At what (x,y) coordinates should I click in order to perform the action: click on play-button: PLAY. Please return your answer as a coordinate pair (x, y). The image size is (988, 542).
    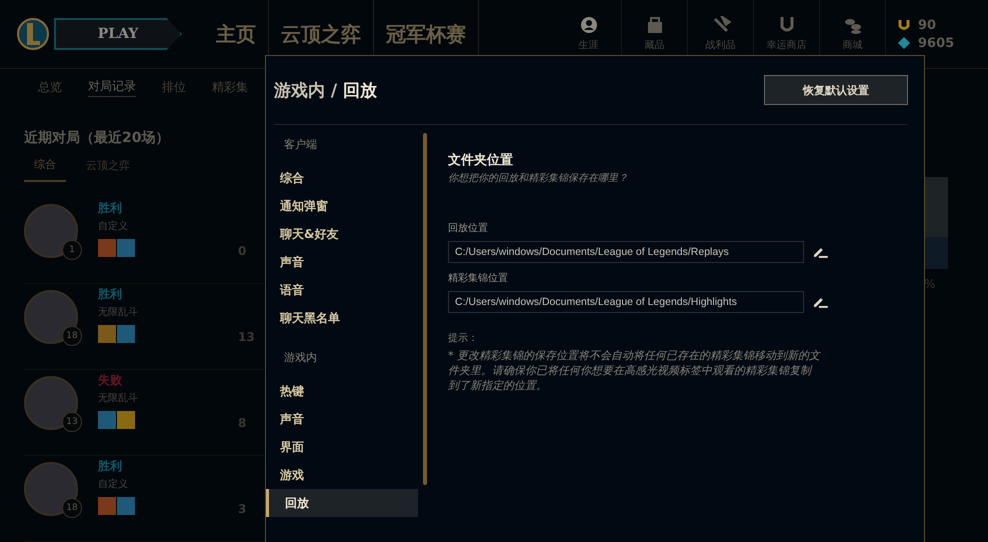
    Looking at the image, I should click on (118, 34).